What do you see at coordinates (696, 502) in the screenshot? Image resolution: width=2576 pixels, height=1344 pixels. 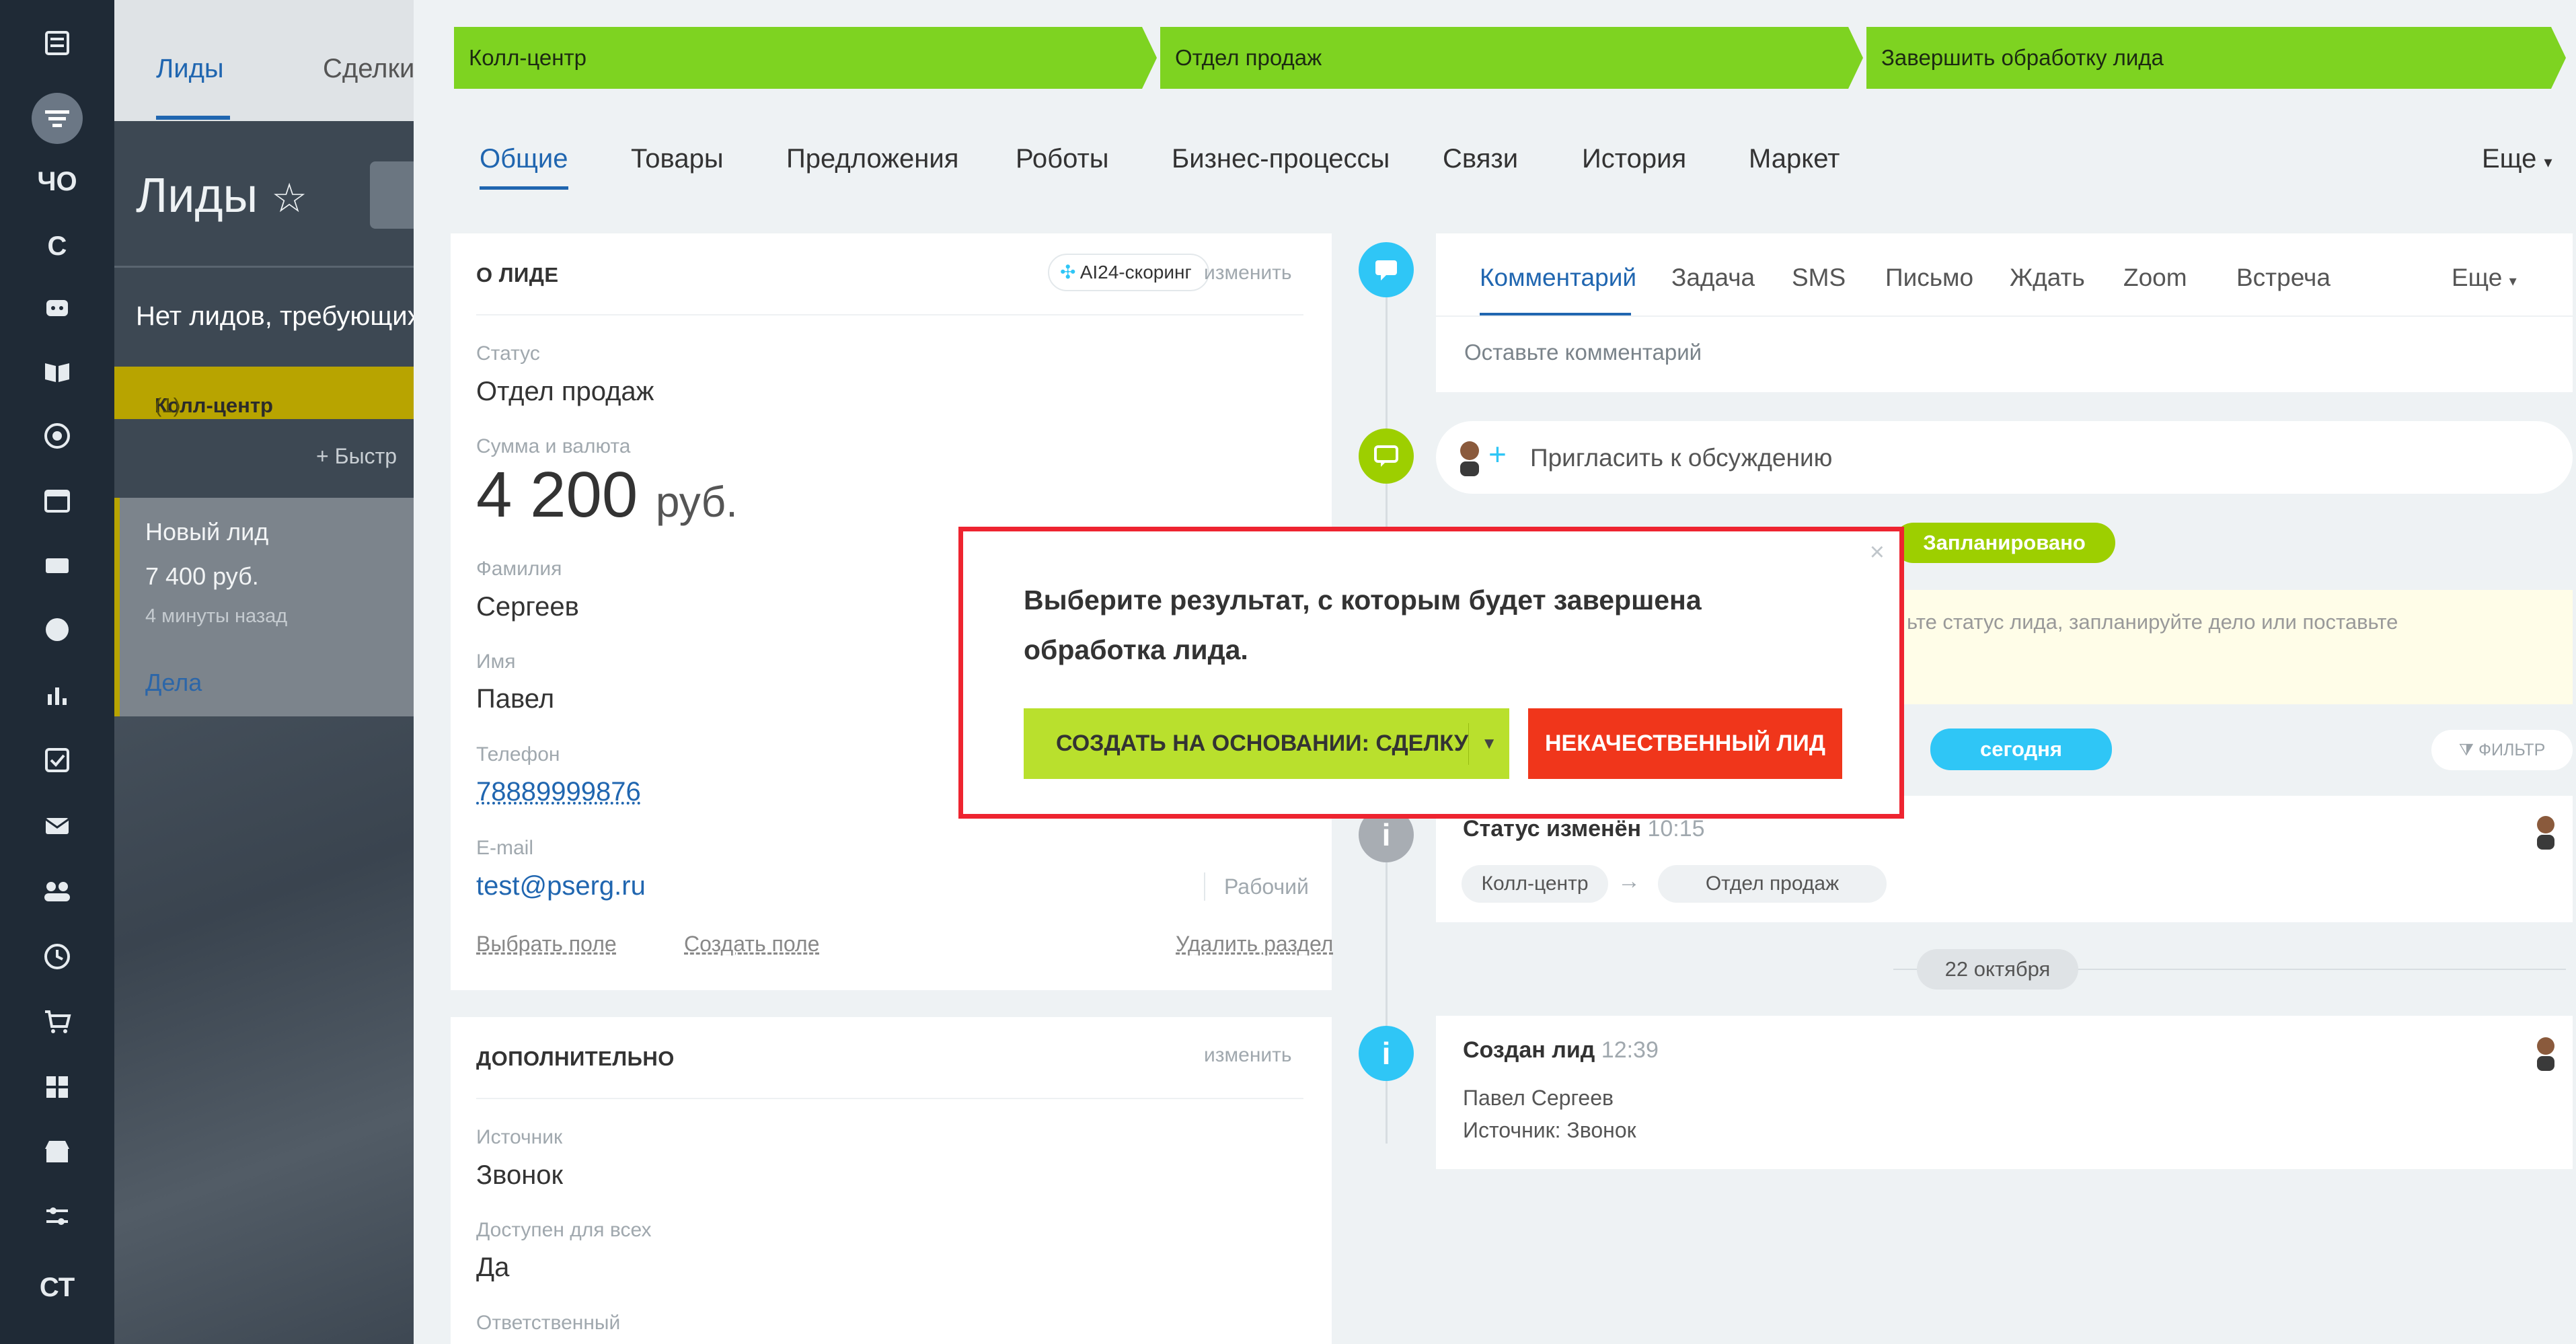 I see `sum-currency: руб.` at bounding box center [696, 502].